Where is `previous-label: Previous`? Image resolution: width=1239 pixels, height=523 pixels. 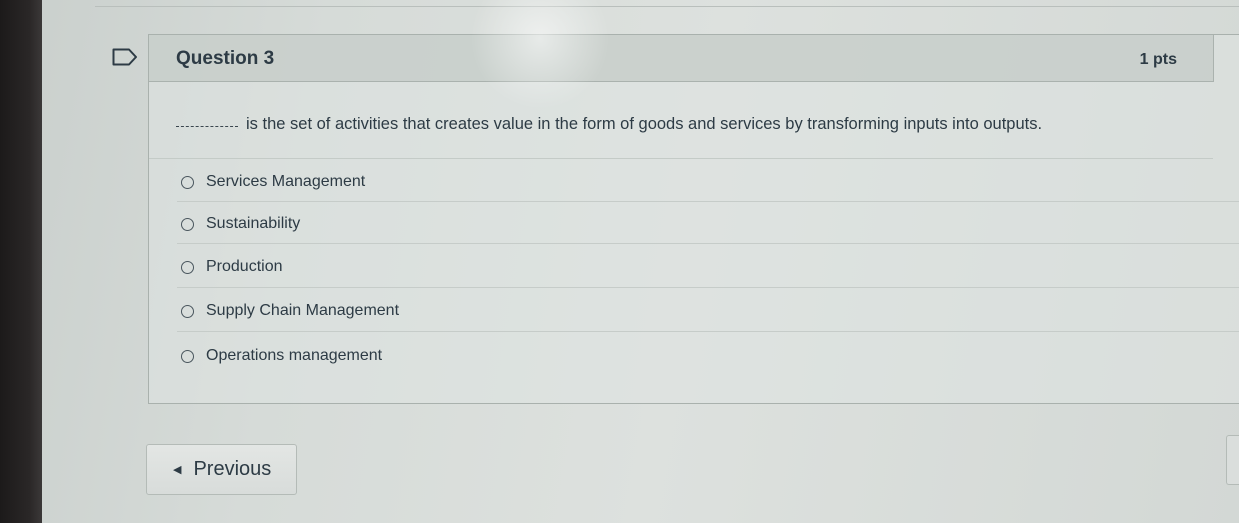 previous-label: Previous is located at coordinates (232, 469).